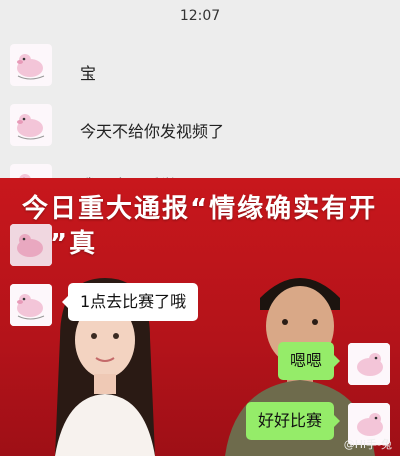 This screenshot has height=456, width=400. What do you see at coordinates (293, 421) in the screenshot?
I see `message-bubble-sent: 好好比赛` at bounding box center [293, 421].